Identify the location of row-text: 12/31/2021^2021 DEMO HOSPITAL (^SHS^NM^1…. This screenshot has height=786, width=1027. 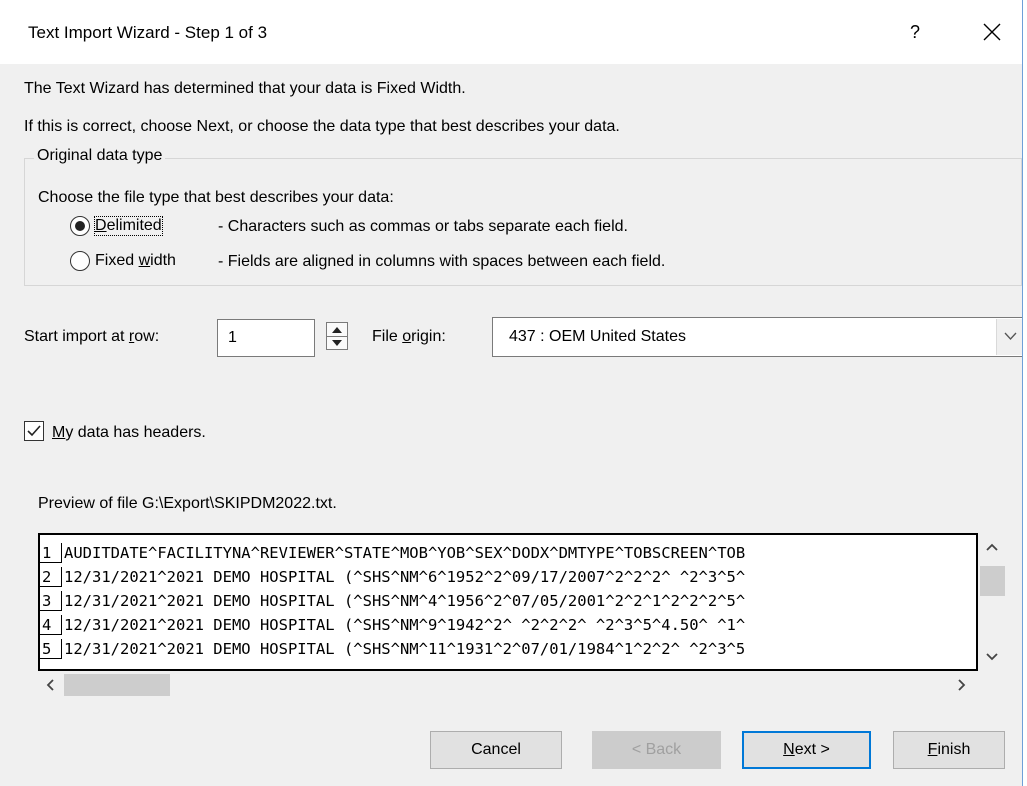
(405, 649).